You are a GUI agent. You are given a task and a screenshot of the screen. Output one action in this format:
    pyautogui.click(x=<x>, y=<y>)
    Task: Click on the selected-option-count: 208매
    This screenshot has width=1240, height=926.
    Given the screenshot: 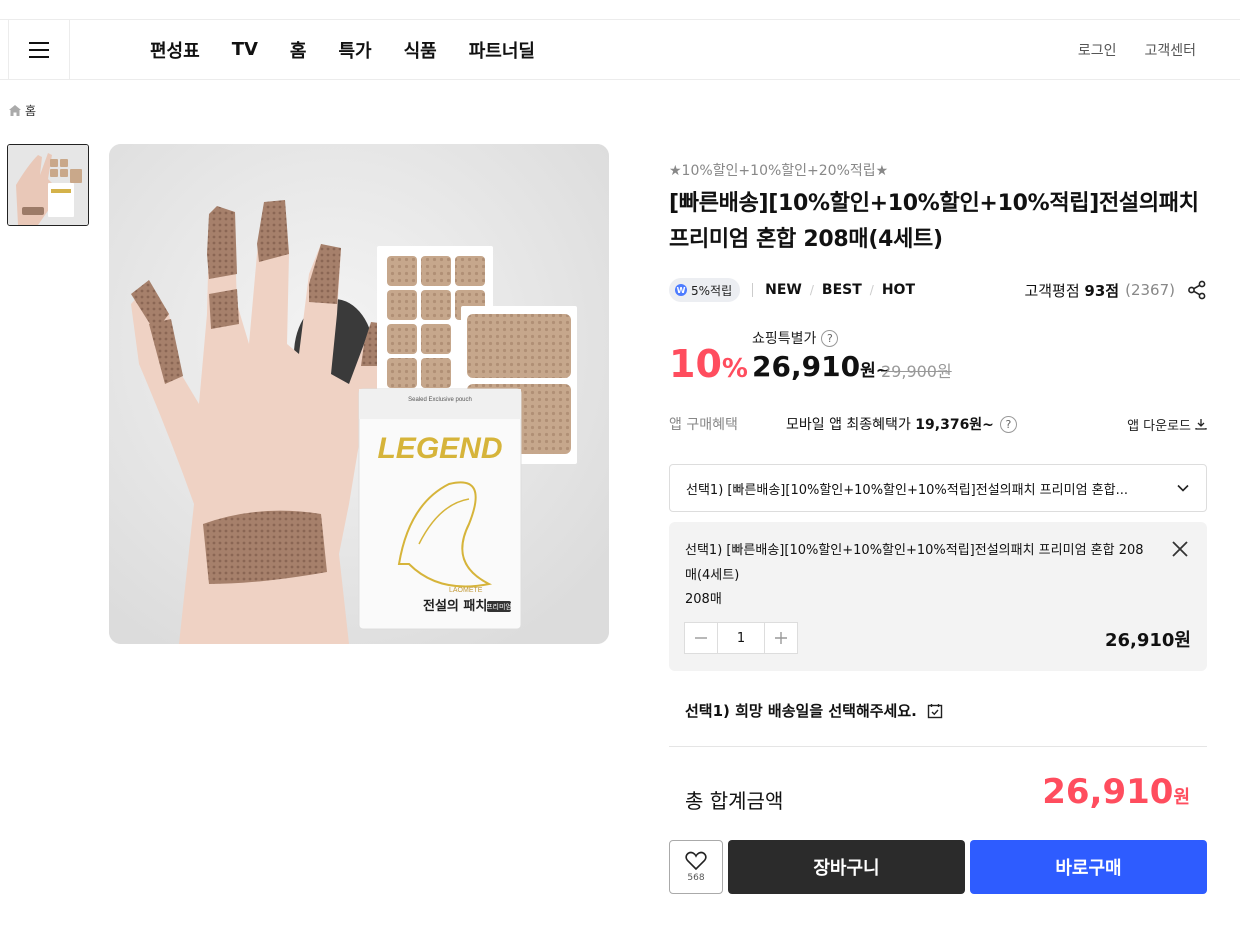 What is the action you would take?
    pyautogui.click(x=703, y=599)
    